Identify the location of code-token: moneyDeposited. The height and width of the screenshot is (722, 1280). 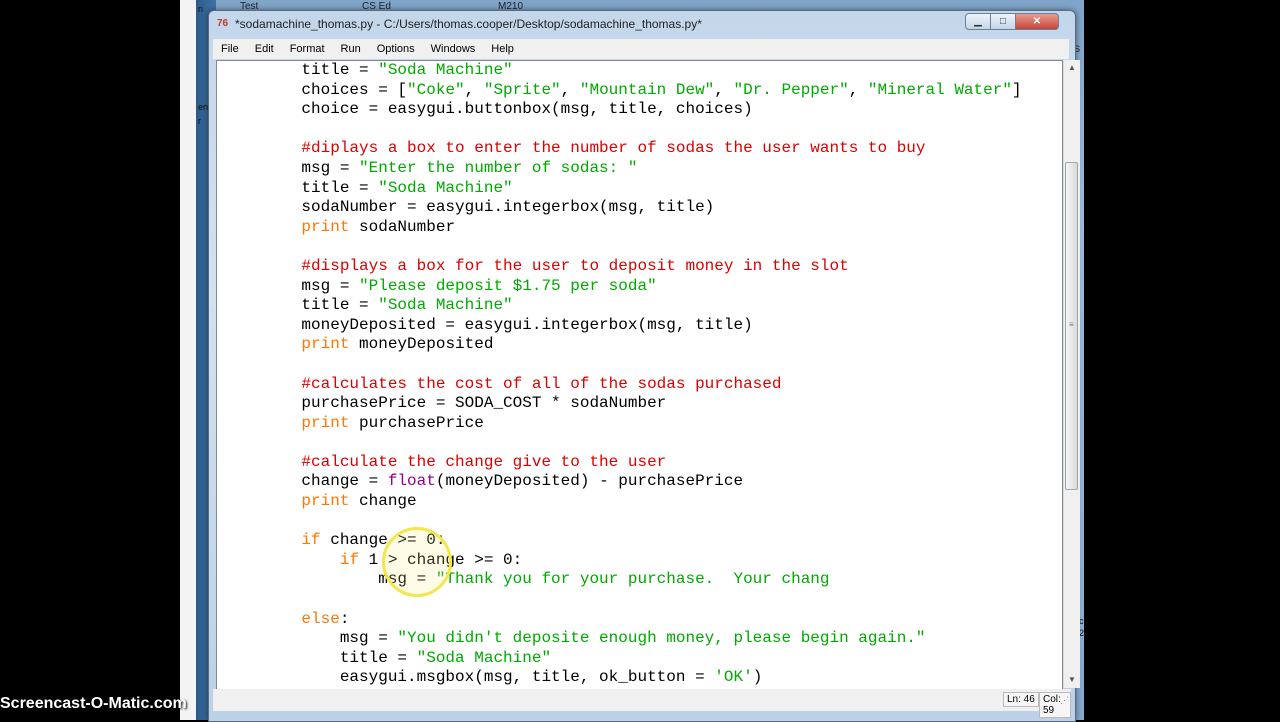
(421, 344).